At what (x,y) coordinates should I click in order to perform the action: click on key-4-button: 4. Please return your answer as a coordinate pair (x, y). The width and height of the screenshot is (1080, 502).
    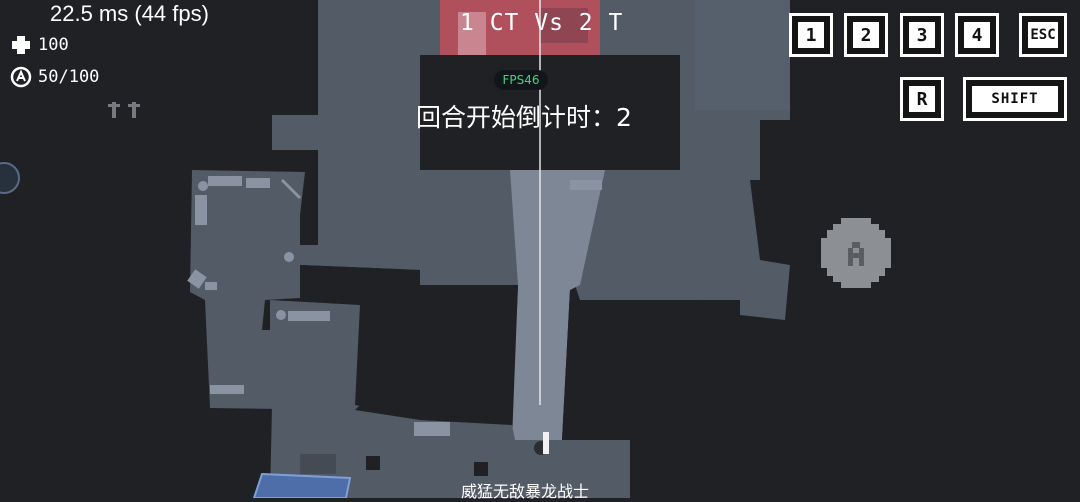
    Looking at the image, I should click on (977, 35).